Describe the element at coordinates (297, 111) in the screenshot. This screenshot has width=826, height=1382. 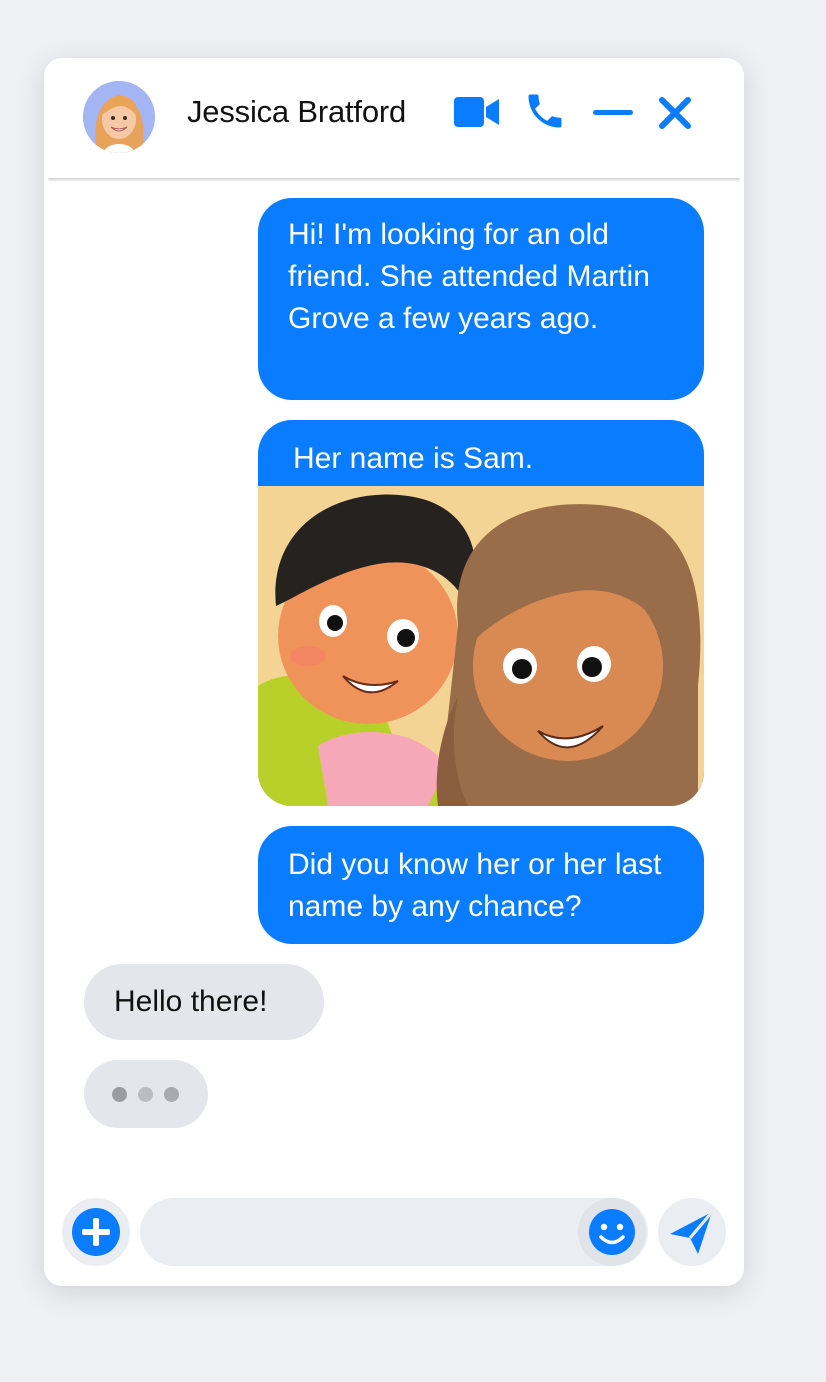
I see `contact-name: Jessica Bratford` at that location.